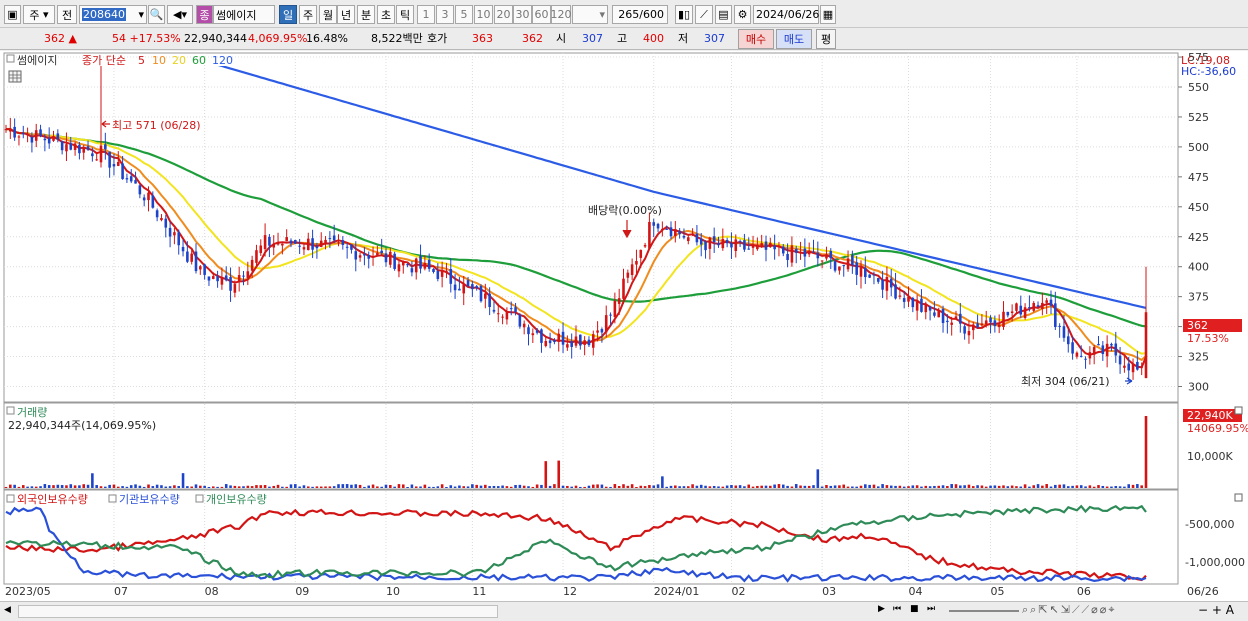 Image resolution: width=1248 pixels, height=621 pixels. I want to click on buy-button: 매수, so click(756, 39).